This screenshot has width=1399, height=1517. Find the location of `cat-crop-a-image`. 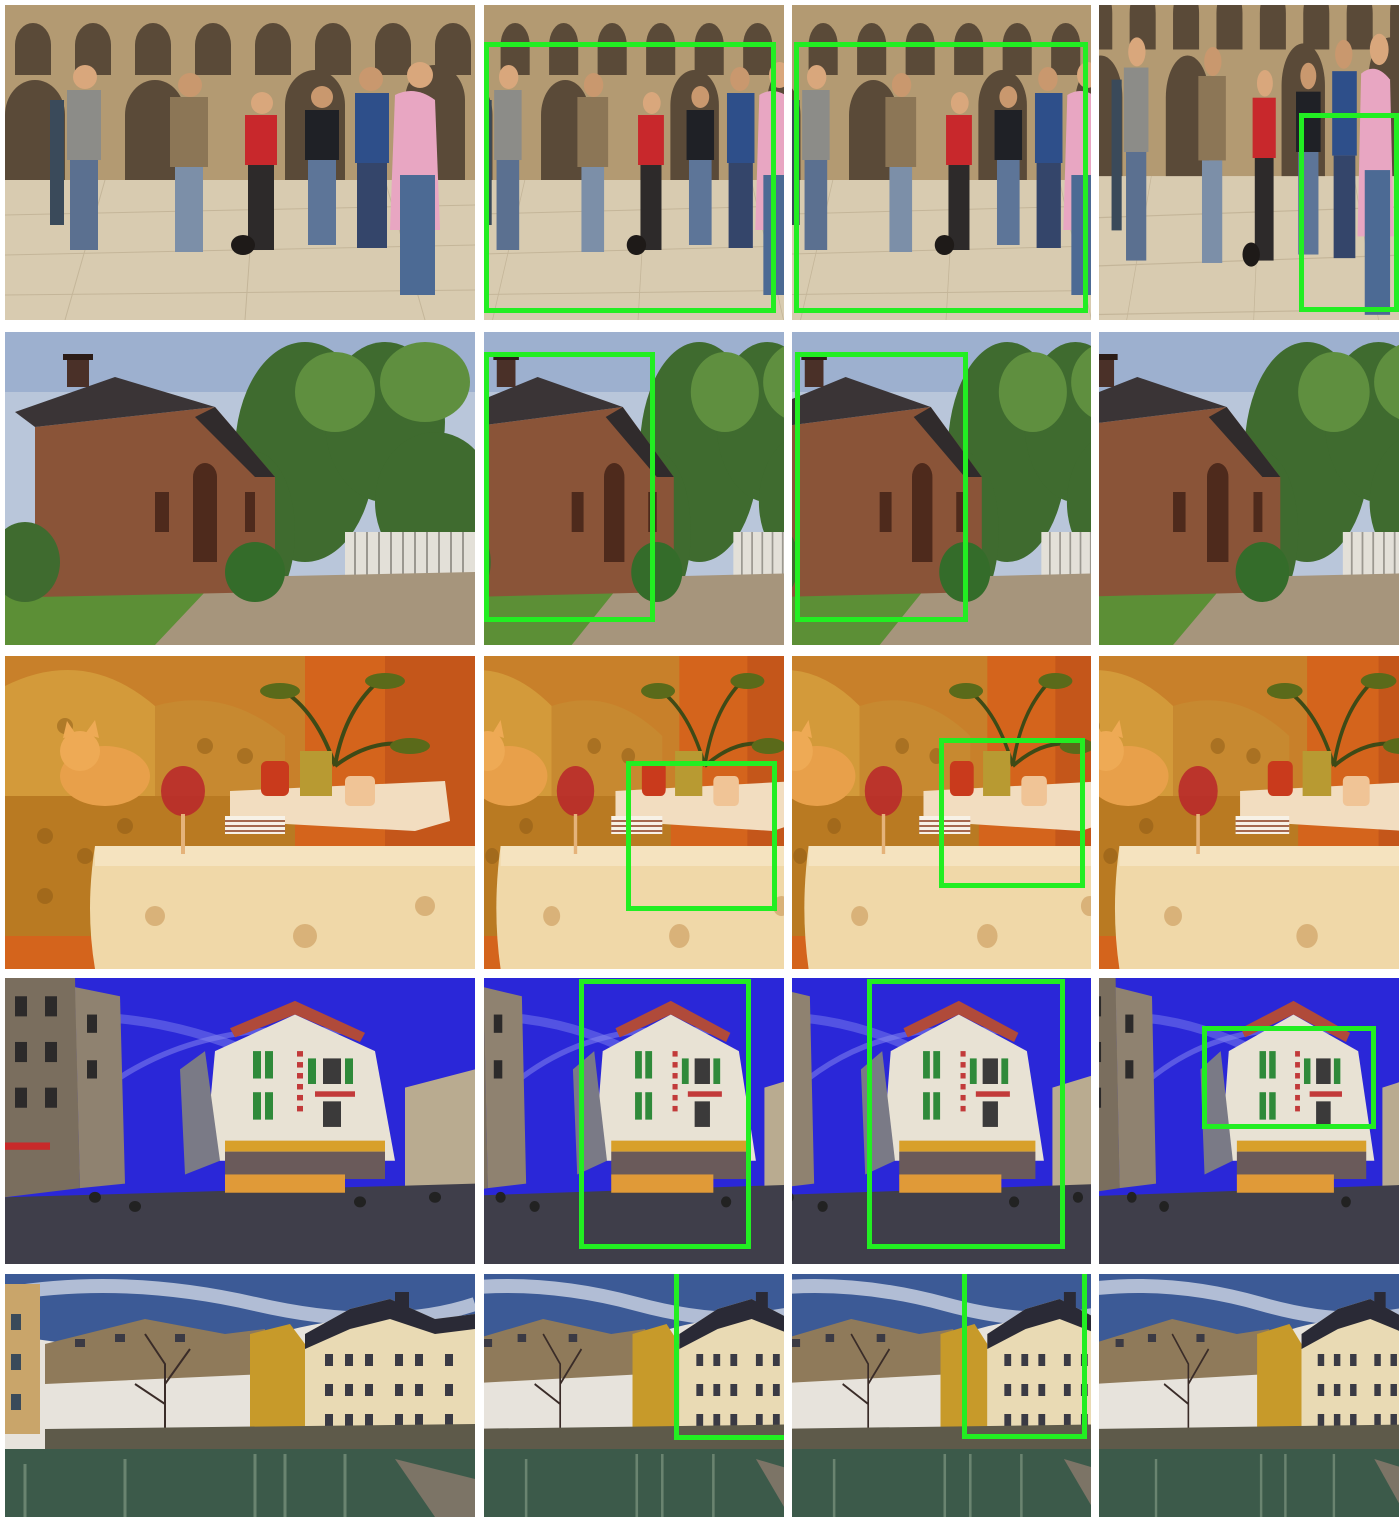

cat-crop-a-image is located at coordinates (634, 812).